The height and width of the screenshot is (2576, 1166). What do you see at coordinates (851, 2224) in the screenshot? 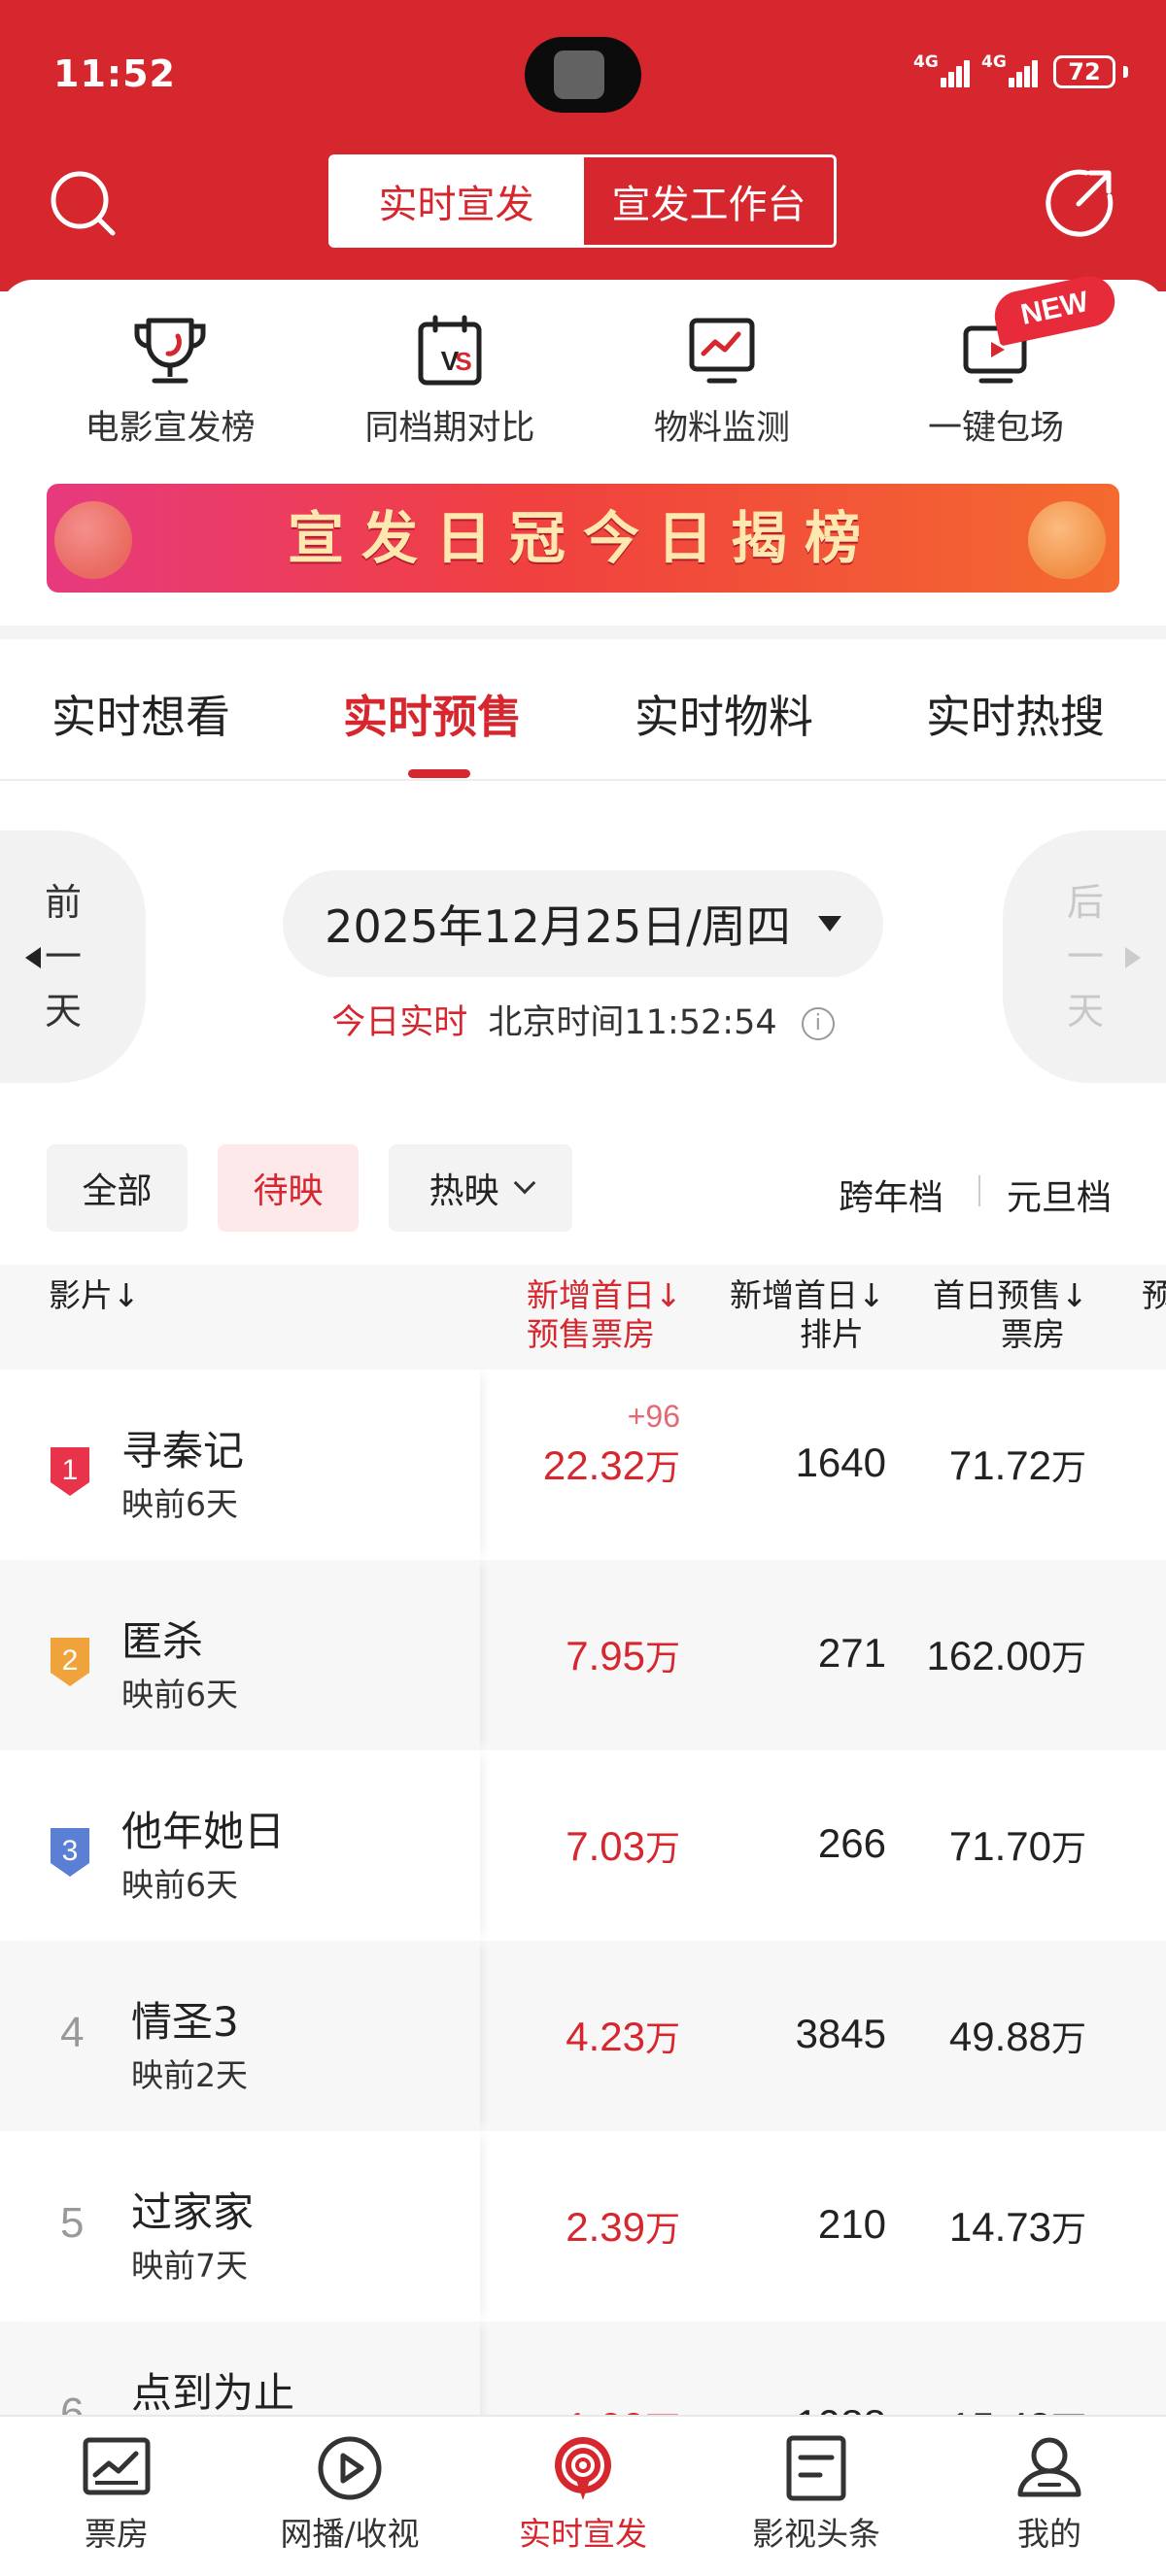
I see `new-screenings: 210` at bounding box center [851, 2224].